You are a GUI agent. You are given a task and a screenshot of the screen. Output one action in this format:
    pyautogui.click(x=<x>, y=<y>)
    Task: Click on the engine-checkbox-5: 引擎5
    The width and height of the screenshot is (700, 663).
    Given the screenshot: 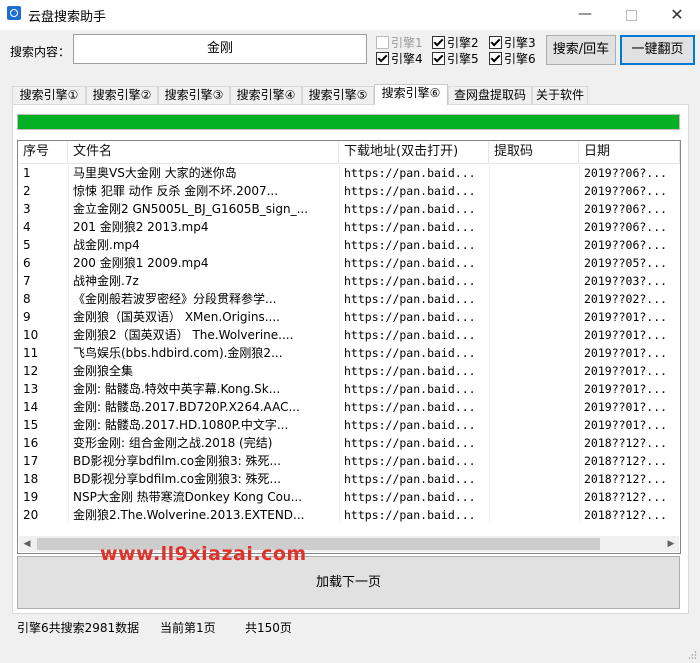 What is the action you would take?
    pyautogui.click(x=455, y=58)
    